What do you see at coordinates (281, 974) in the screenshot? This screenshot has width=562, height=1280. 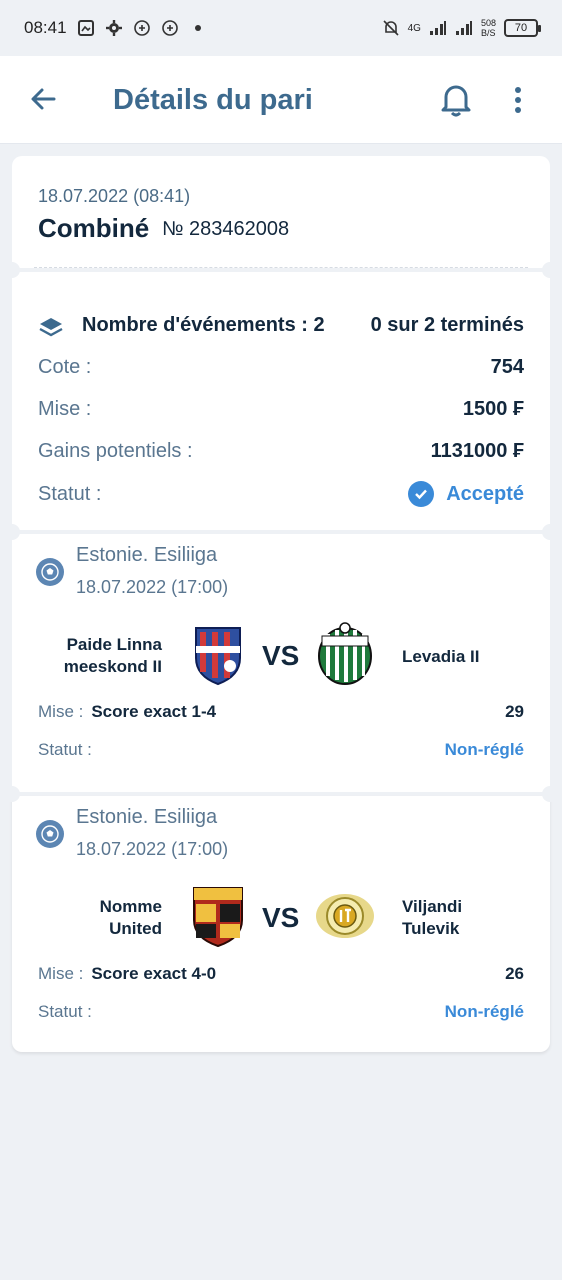 I see `selection-row: Mise : Score exact 4-0 26` at bounding box center [281, 974].